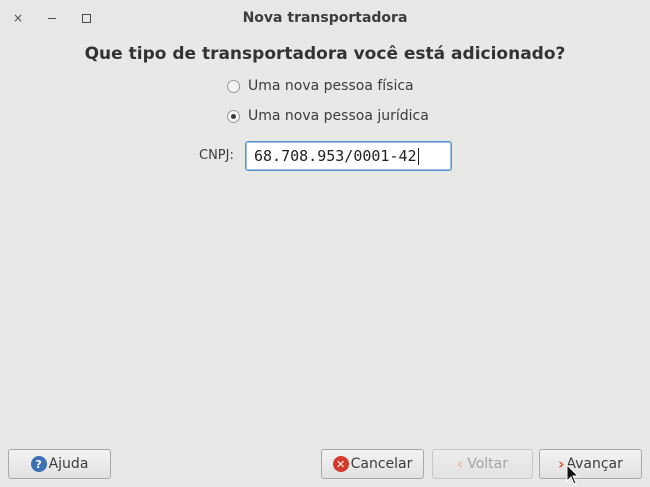 The width and height of the screenshot is (650, 487). Describe the element at coordinates (335, 156) in the screenshot. I see `cnpj-value: 68.708.953/0001-42` at that location.